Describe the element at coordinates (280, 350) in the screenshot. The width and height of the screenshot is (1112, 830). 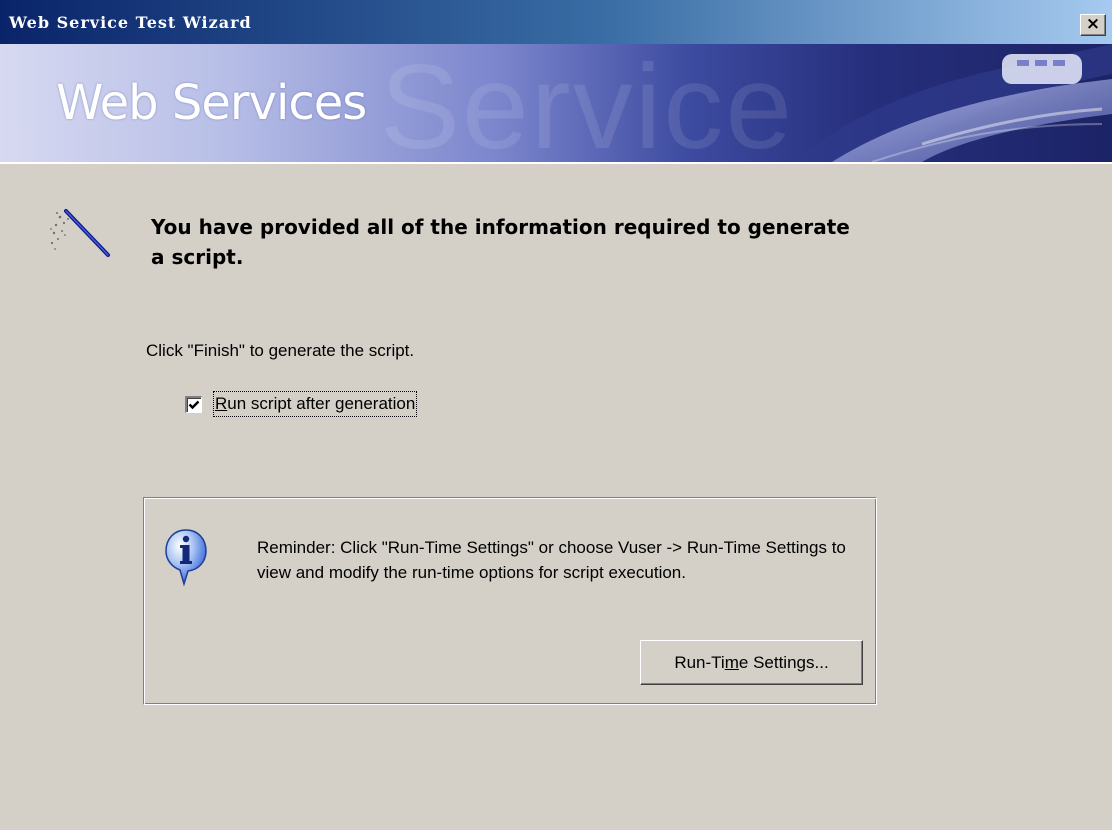
I see `finish-instruction: Click "Finish" to generate the script.` at that location.